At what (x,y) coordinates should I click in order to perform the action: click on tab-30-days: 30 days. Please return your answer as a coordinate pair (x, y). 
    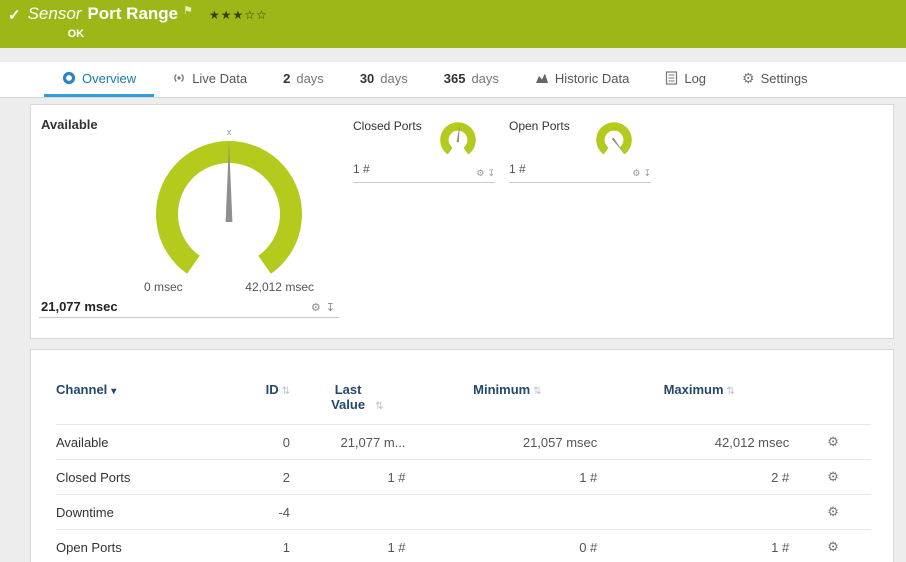
    Looking at the image, I should click on (384, 79).